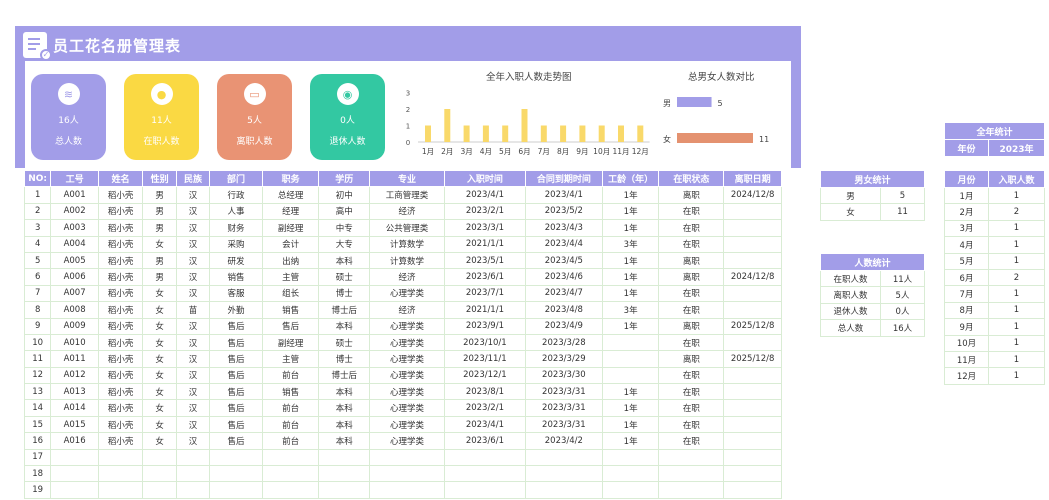 The height and width of the screenshot is (500, 1049). Describe the element at coordinates (752, 277) in the screenshot. I see `table-cell: 2024/12/8` at that location.